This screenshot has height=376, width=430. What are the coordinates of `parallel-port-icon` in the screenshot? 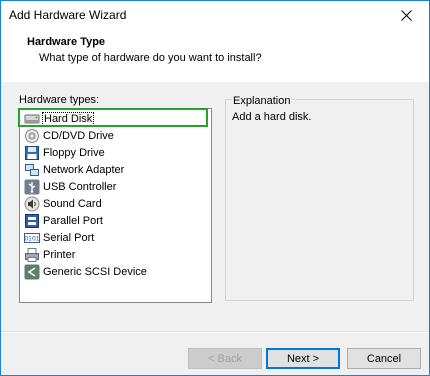 It's located at (32, 221).